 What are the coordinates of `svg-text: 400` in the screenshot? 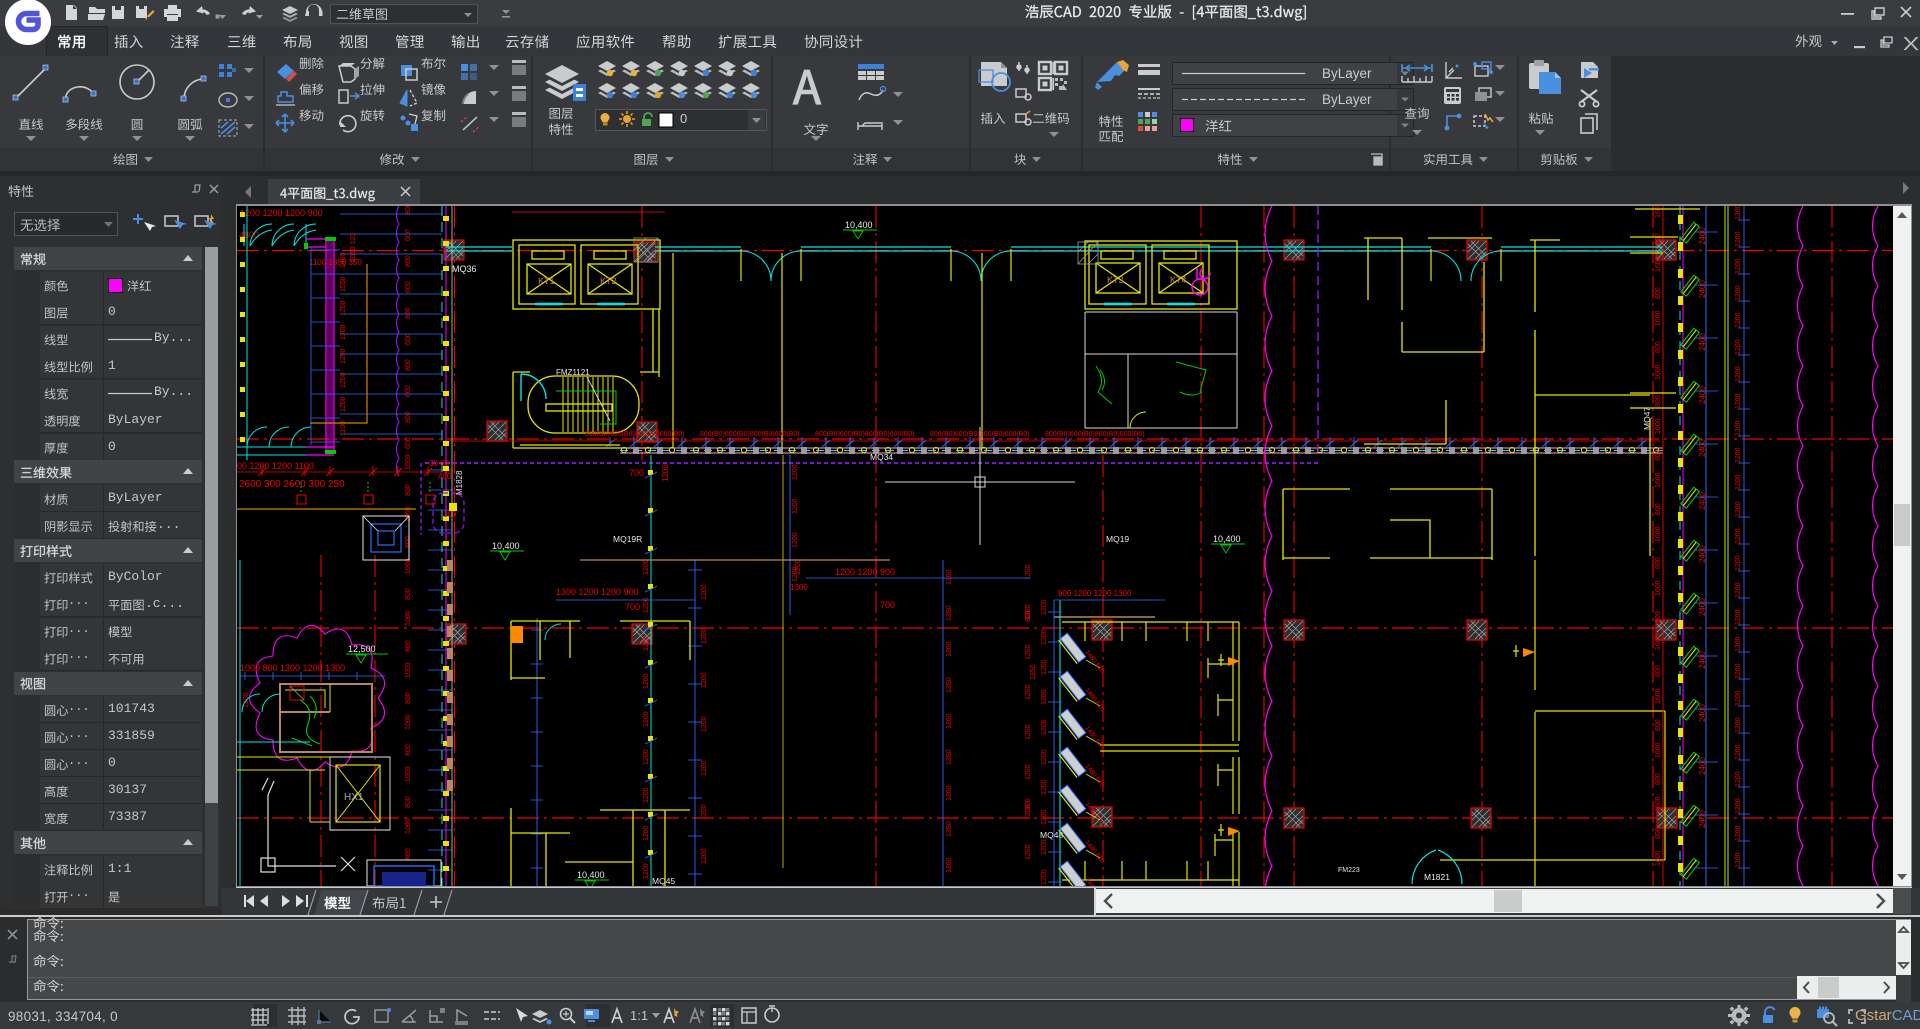 It's located at (445, 476).